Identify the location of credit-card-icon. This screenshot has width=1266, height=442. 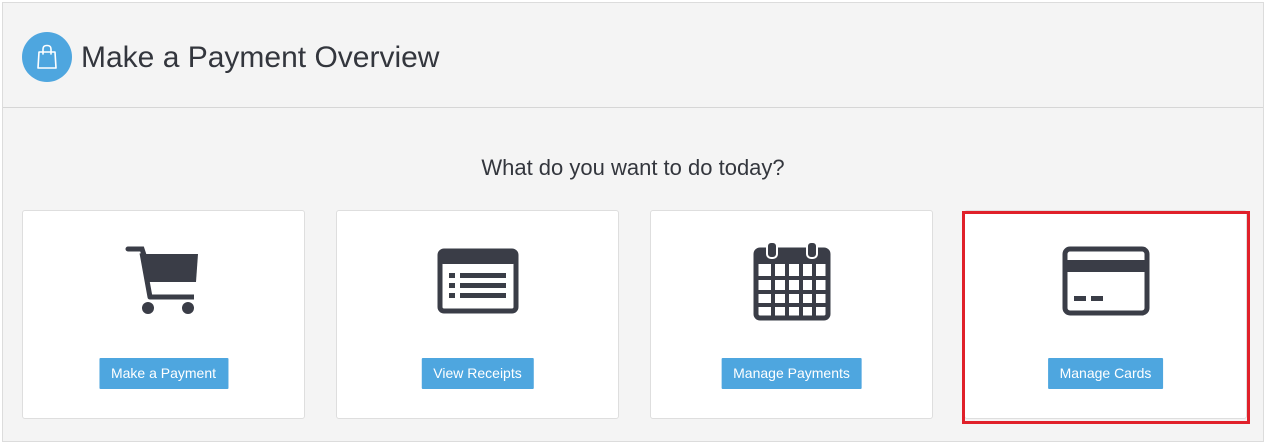
(1105, 281).